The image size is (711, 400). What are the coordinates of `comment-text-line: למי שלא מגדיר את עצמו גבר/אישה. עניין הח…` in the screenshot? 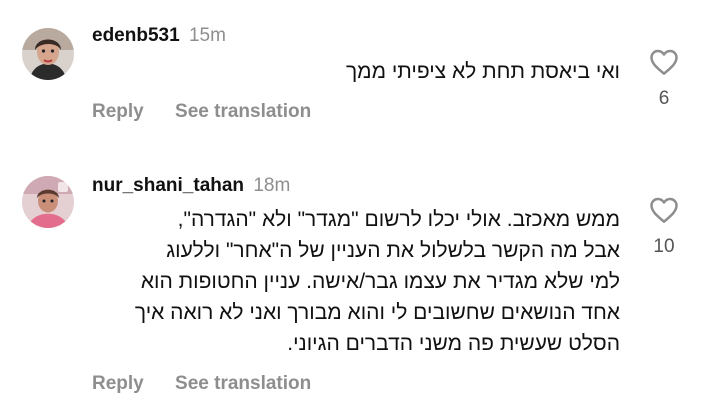 It's located at (380, 281).